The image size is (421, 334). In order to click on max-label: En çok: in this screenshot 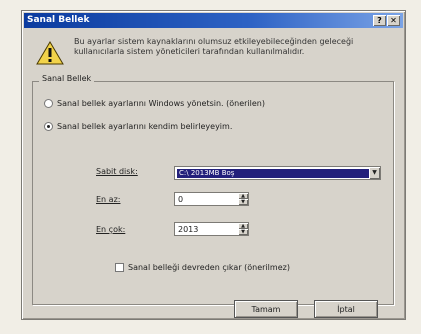, I will do `click(111, 229)`.